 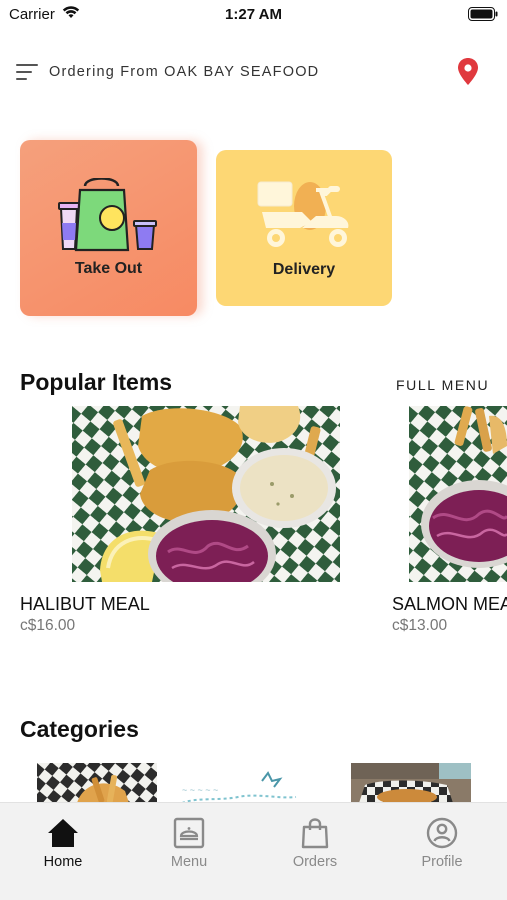 I want to click on takeout-option-card: Take Out, so click(x=108, y=228).